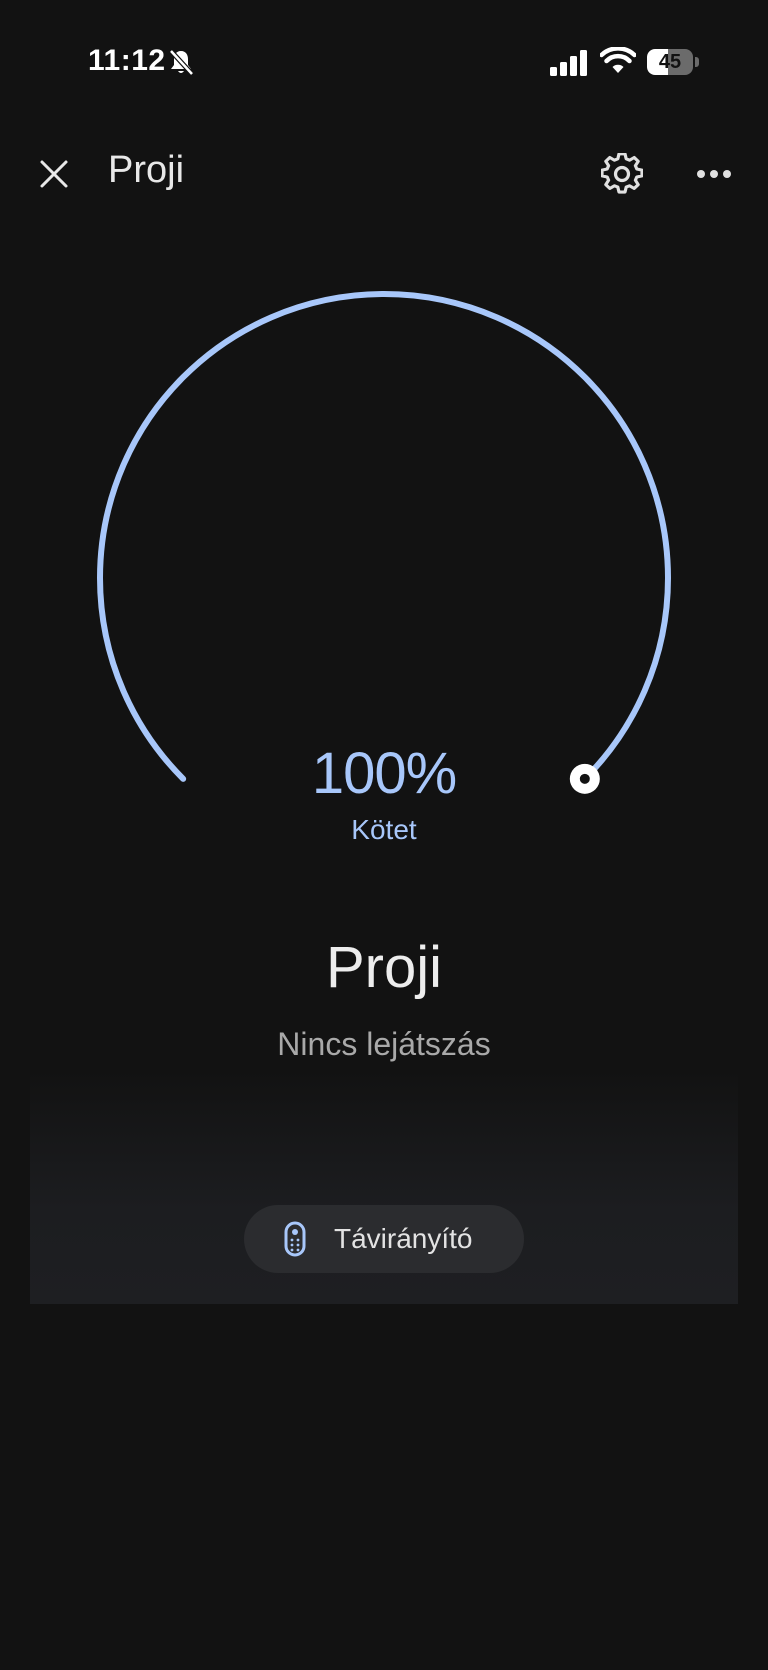  I want to click on remote-control-icon, so click(295, 1239).